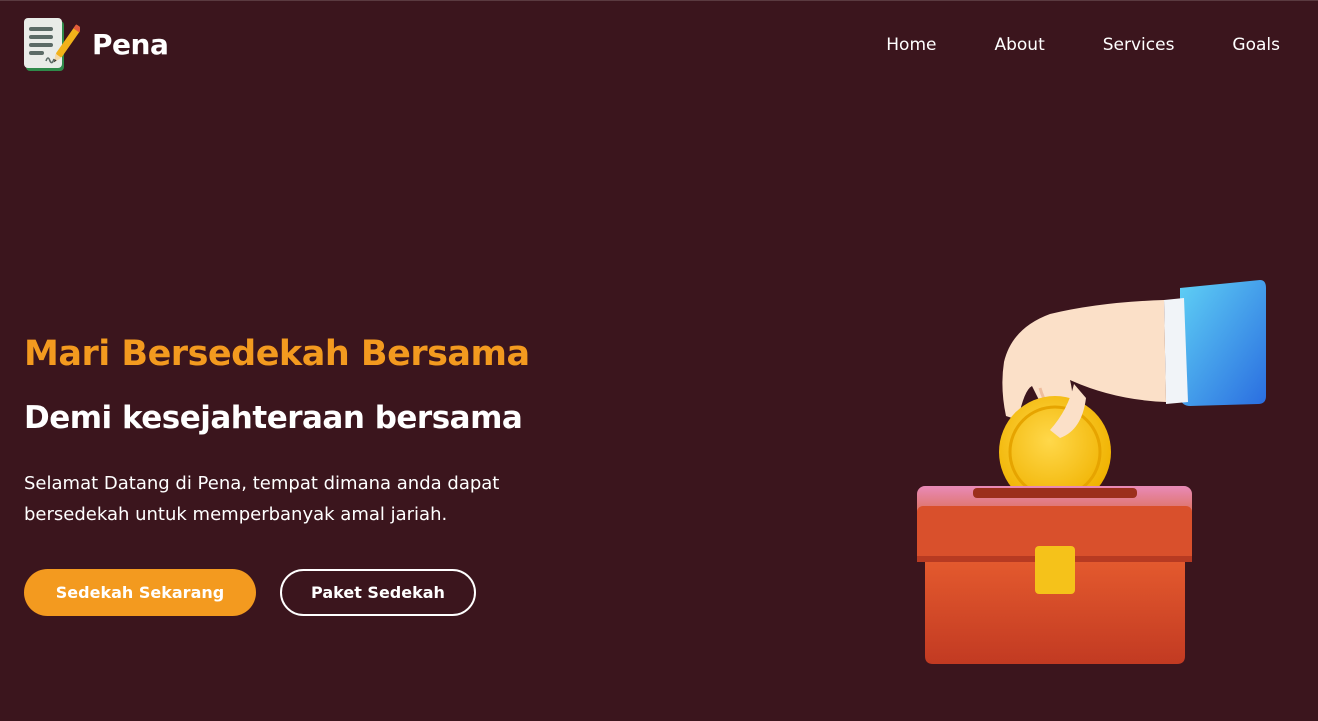  I want to click on brand-name: Pena, so click(130, 44).